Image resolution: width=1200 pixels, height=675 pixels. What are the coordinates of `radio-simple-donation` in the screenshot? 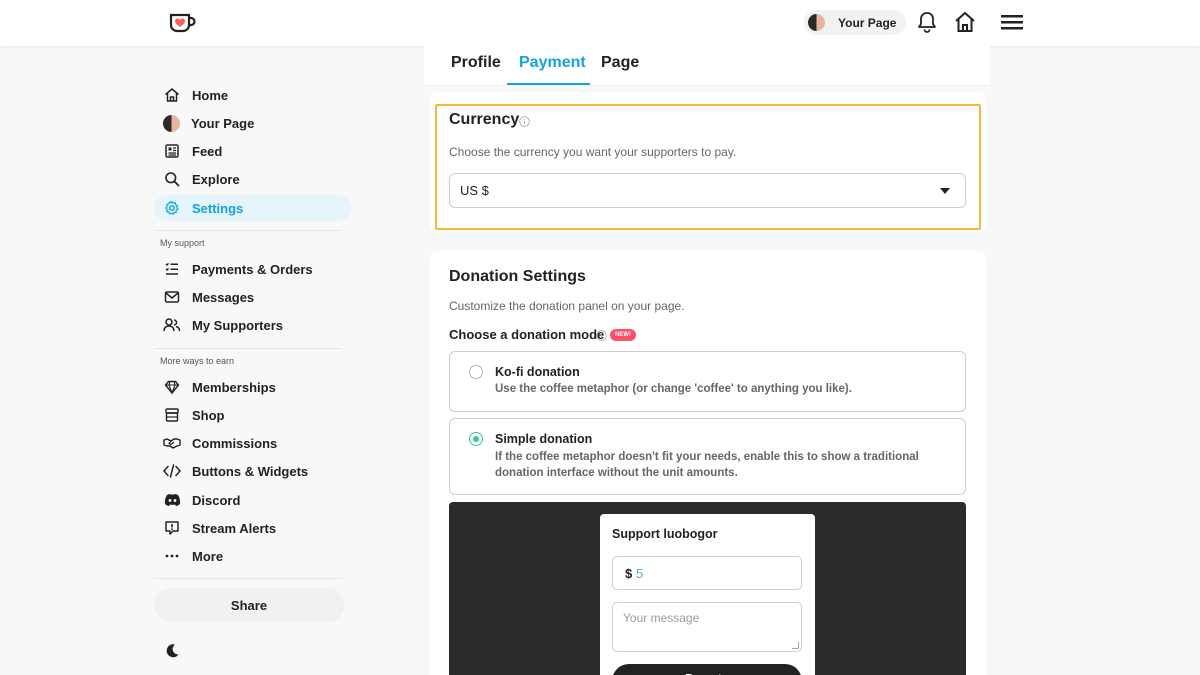 It's located at (476, 439).